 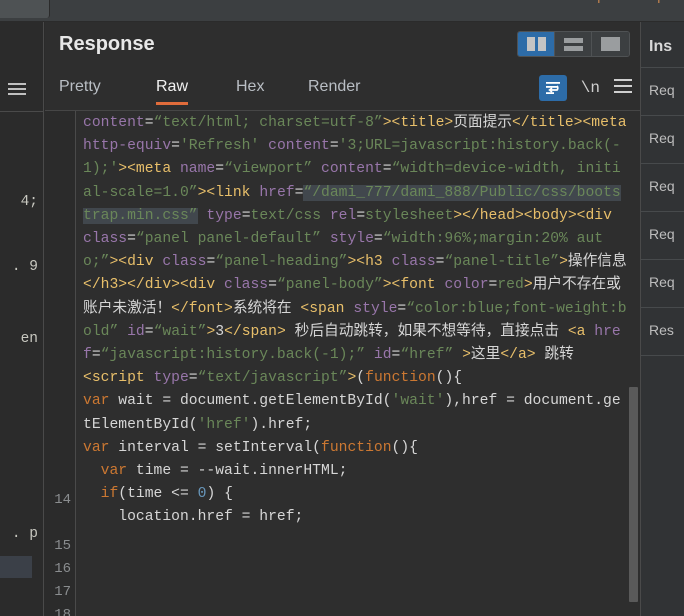 What do you see at coordinates (29, 339) in the screenshot?
I see `left-pane-text-fragment: en` at bounding box center [29, 339].